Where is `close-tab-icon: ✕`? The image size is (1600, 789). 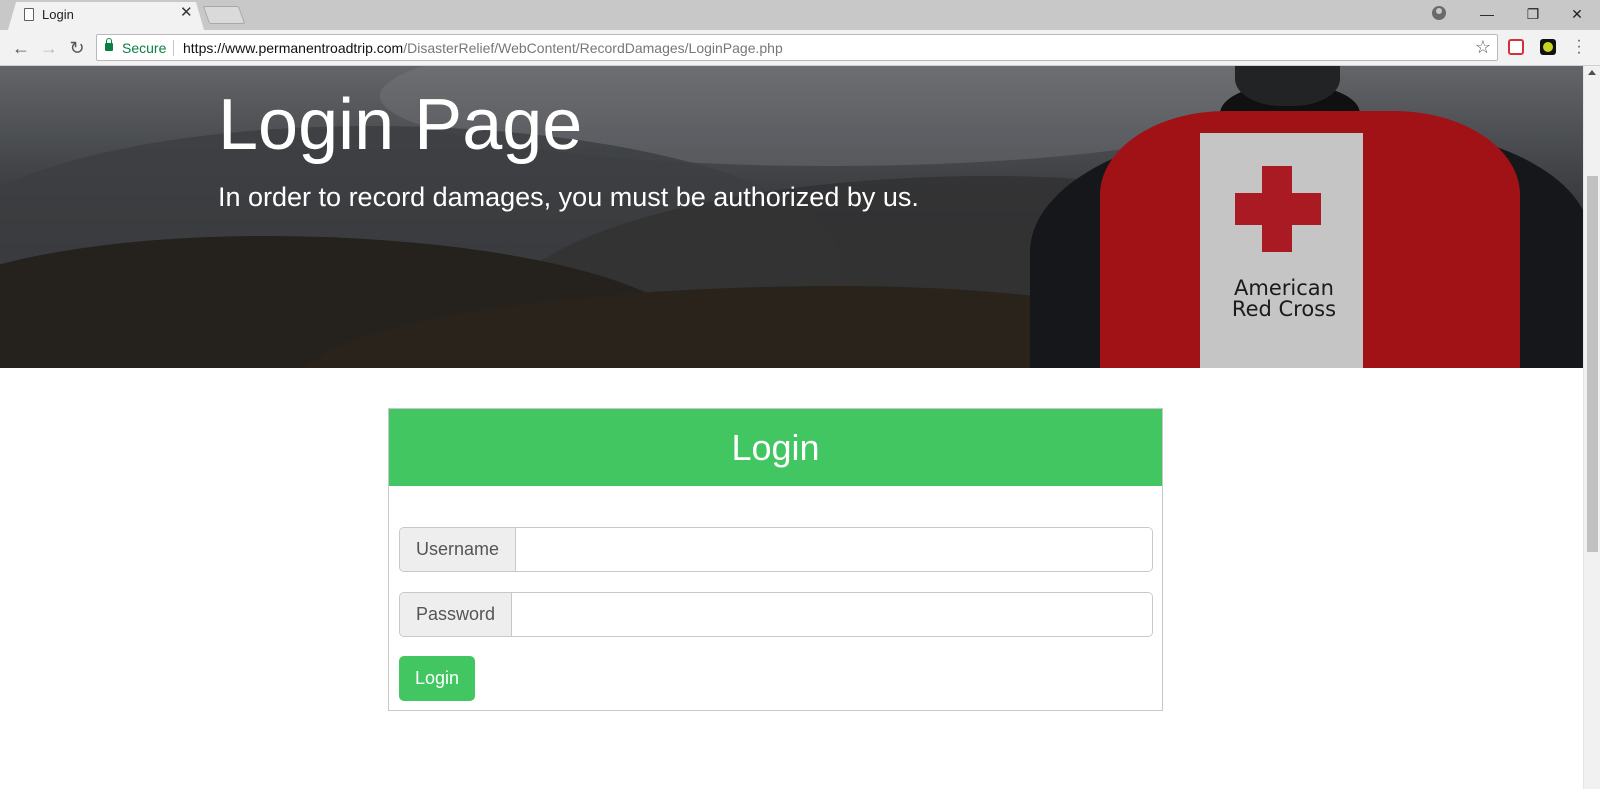 close-tab-icon: ✕ is located at coordinates (186, 13).